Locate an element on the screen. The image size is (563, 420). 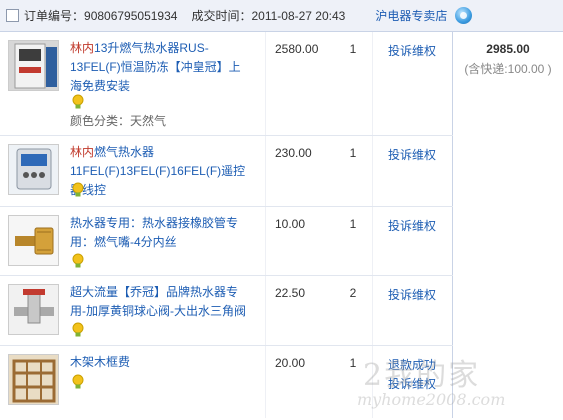
item-price: 230.00 is located at coordinates (293, 153).